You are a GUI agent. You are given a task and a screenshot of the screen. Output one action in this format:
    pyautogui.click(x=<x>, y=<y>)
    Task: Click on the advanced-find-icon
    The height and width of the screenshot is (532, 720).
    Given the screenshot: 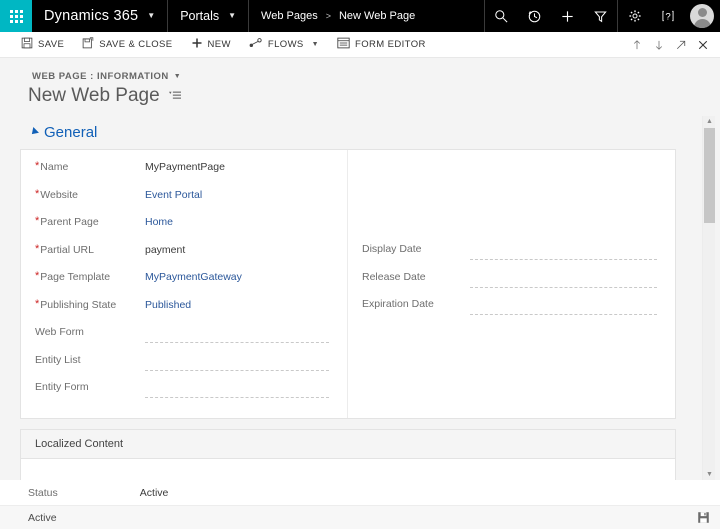 What is the action you would take?
    pyautogui.click(x=600, y=16)
    